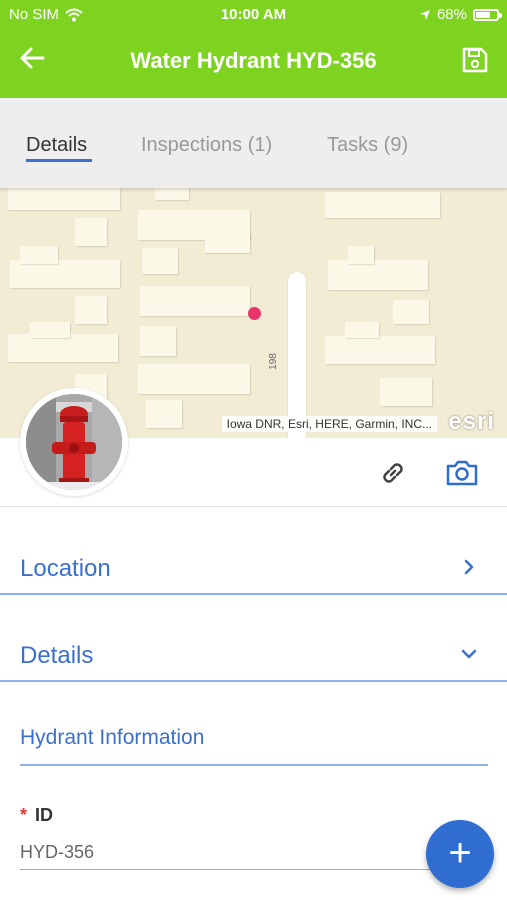 The height and width of the screenshot is (900, 507). I want to click on id-field-label: * ID, so click(36, 815).